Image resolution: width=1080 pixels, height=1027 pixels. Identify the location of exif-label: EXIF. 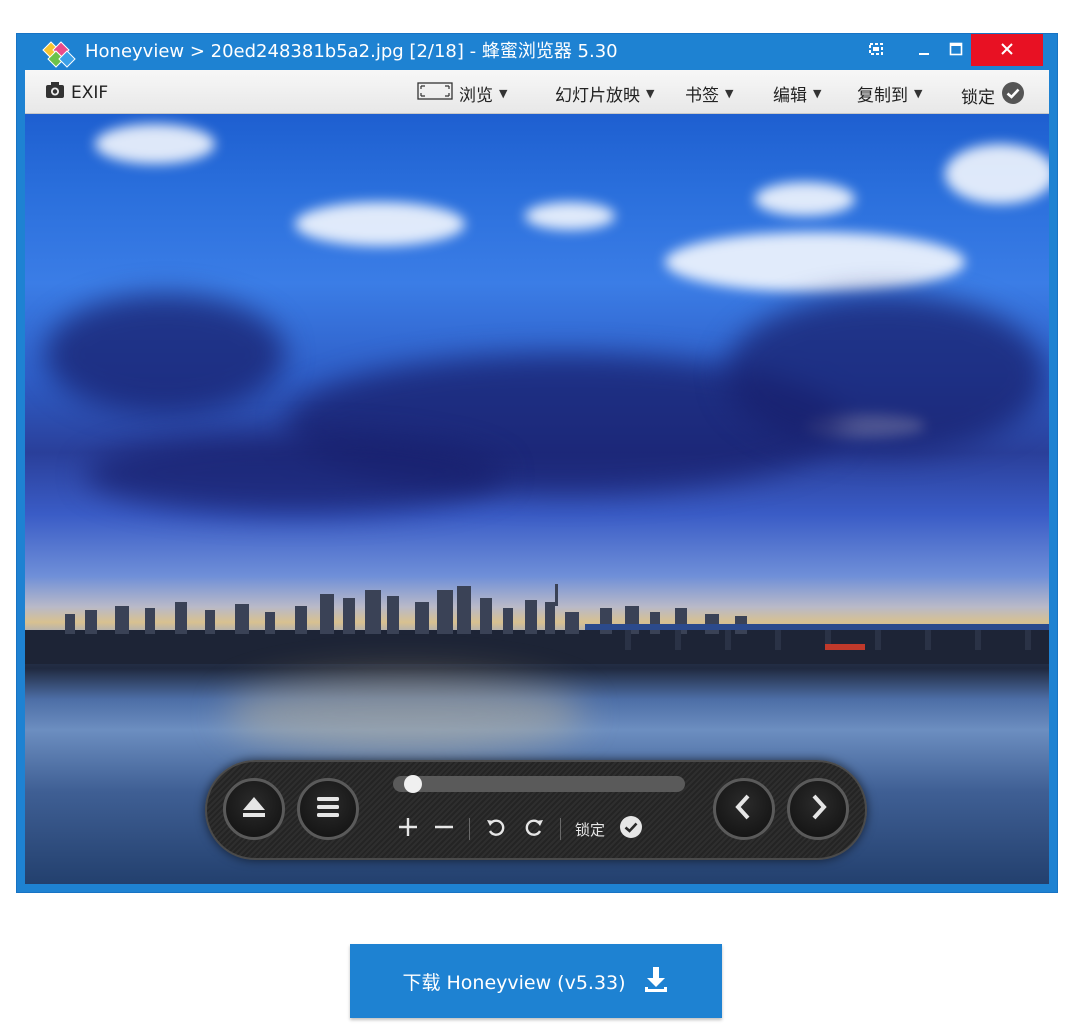
(90, 92).